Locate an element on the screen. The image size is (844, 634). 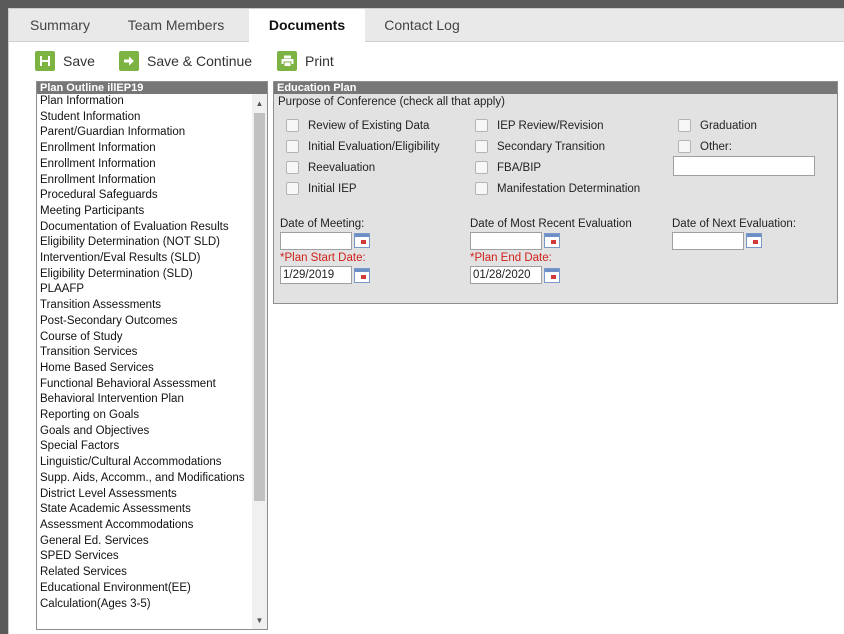
outline-item: Parent/Guardian Information is located at coordinates (144, 133).